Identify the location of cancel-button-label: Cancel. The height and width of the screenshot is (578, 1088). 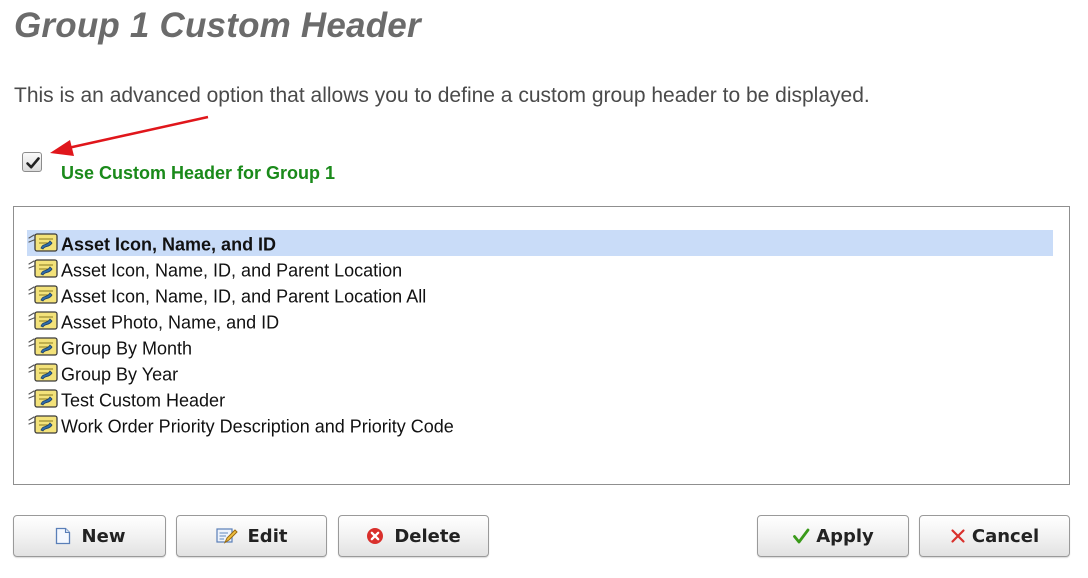
(1005, 536).